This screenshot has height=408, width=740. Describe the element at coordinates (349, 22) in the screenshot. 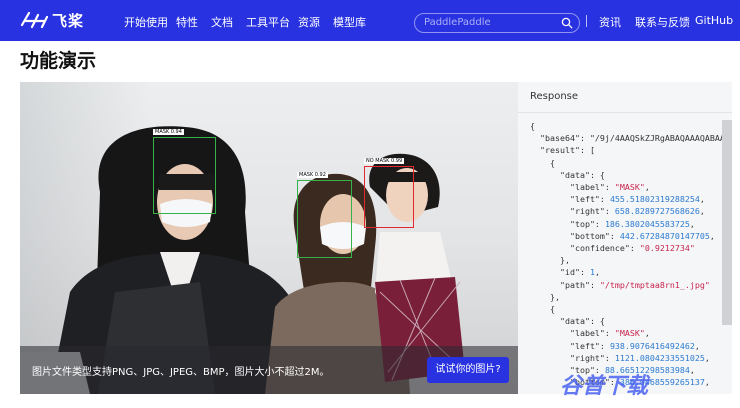

I see `nav-link-model-zoo: 模型库` at that location.